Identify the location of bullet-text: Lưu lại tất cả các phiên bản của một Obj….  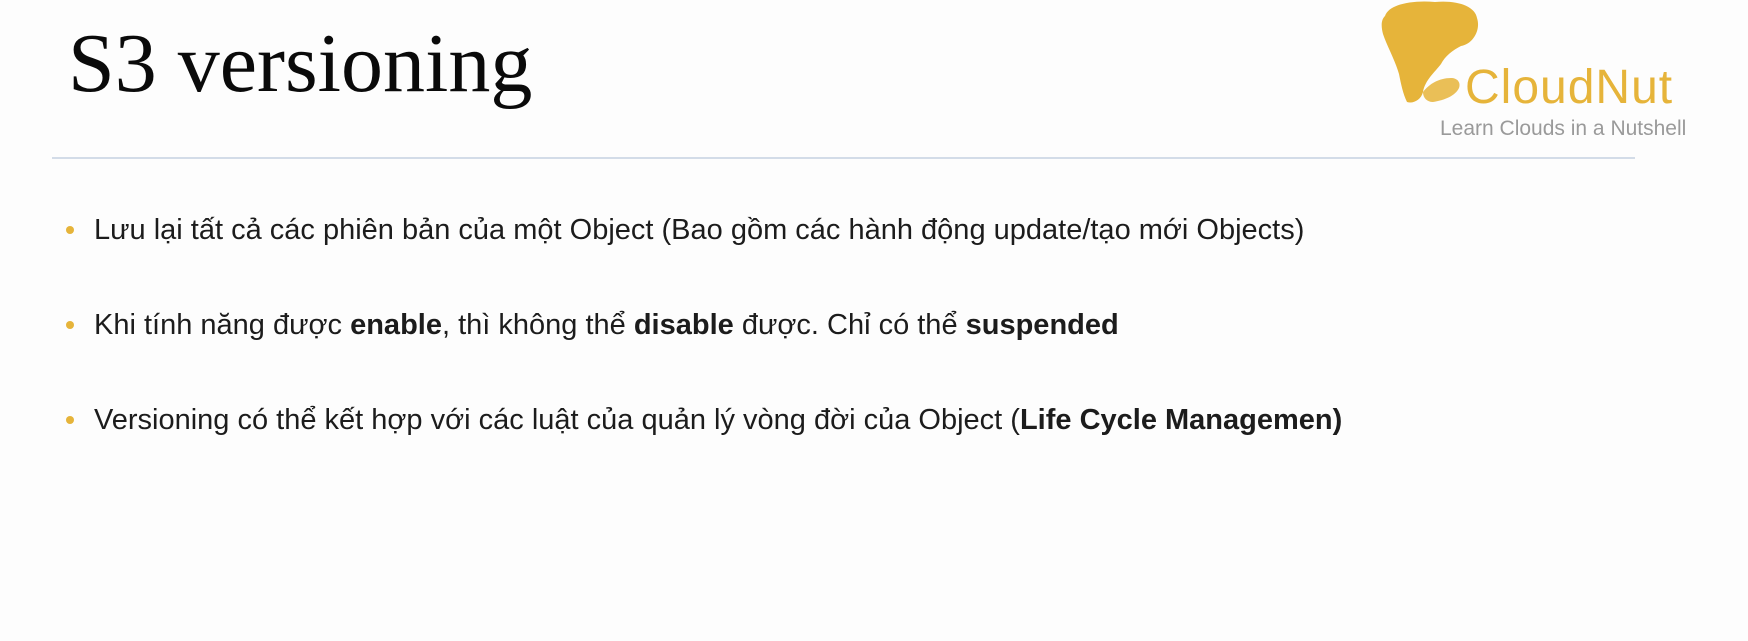
(699, 230).